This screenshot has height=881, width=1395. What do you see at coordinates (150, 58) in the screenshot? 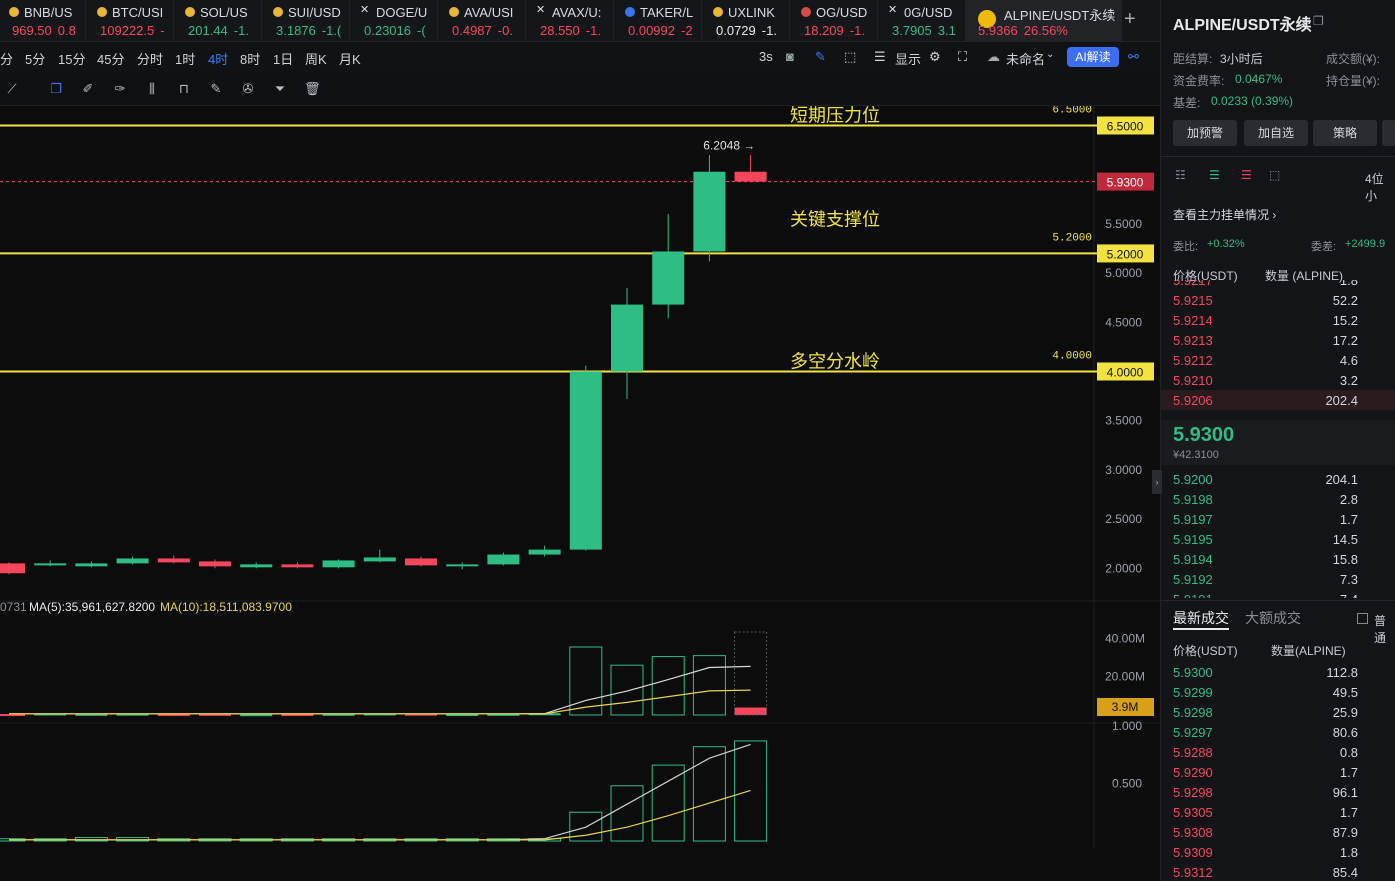
I see `interval-option: 分时` at bounding box center [150, 58].